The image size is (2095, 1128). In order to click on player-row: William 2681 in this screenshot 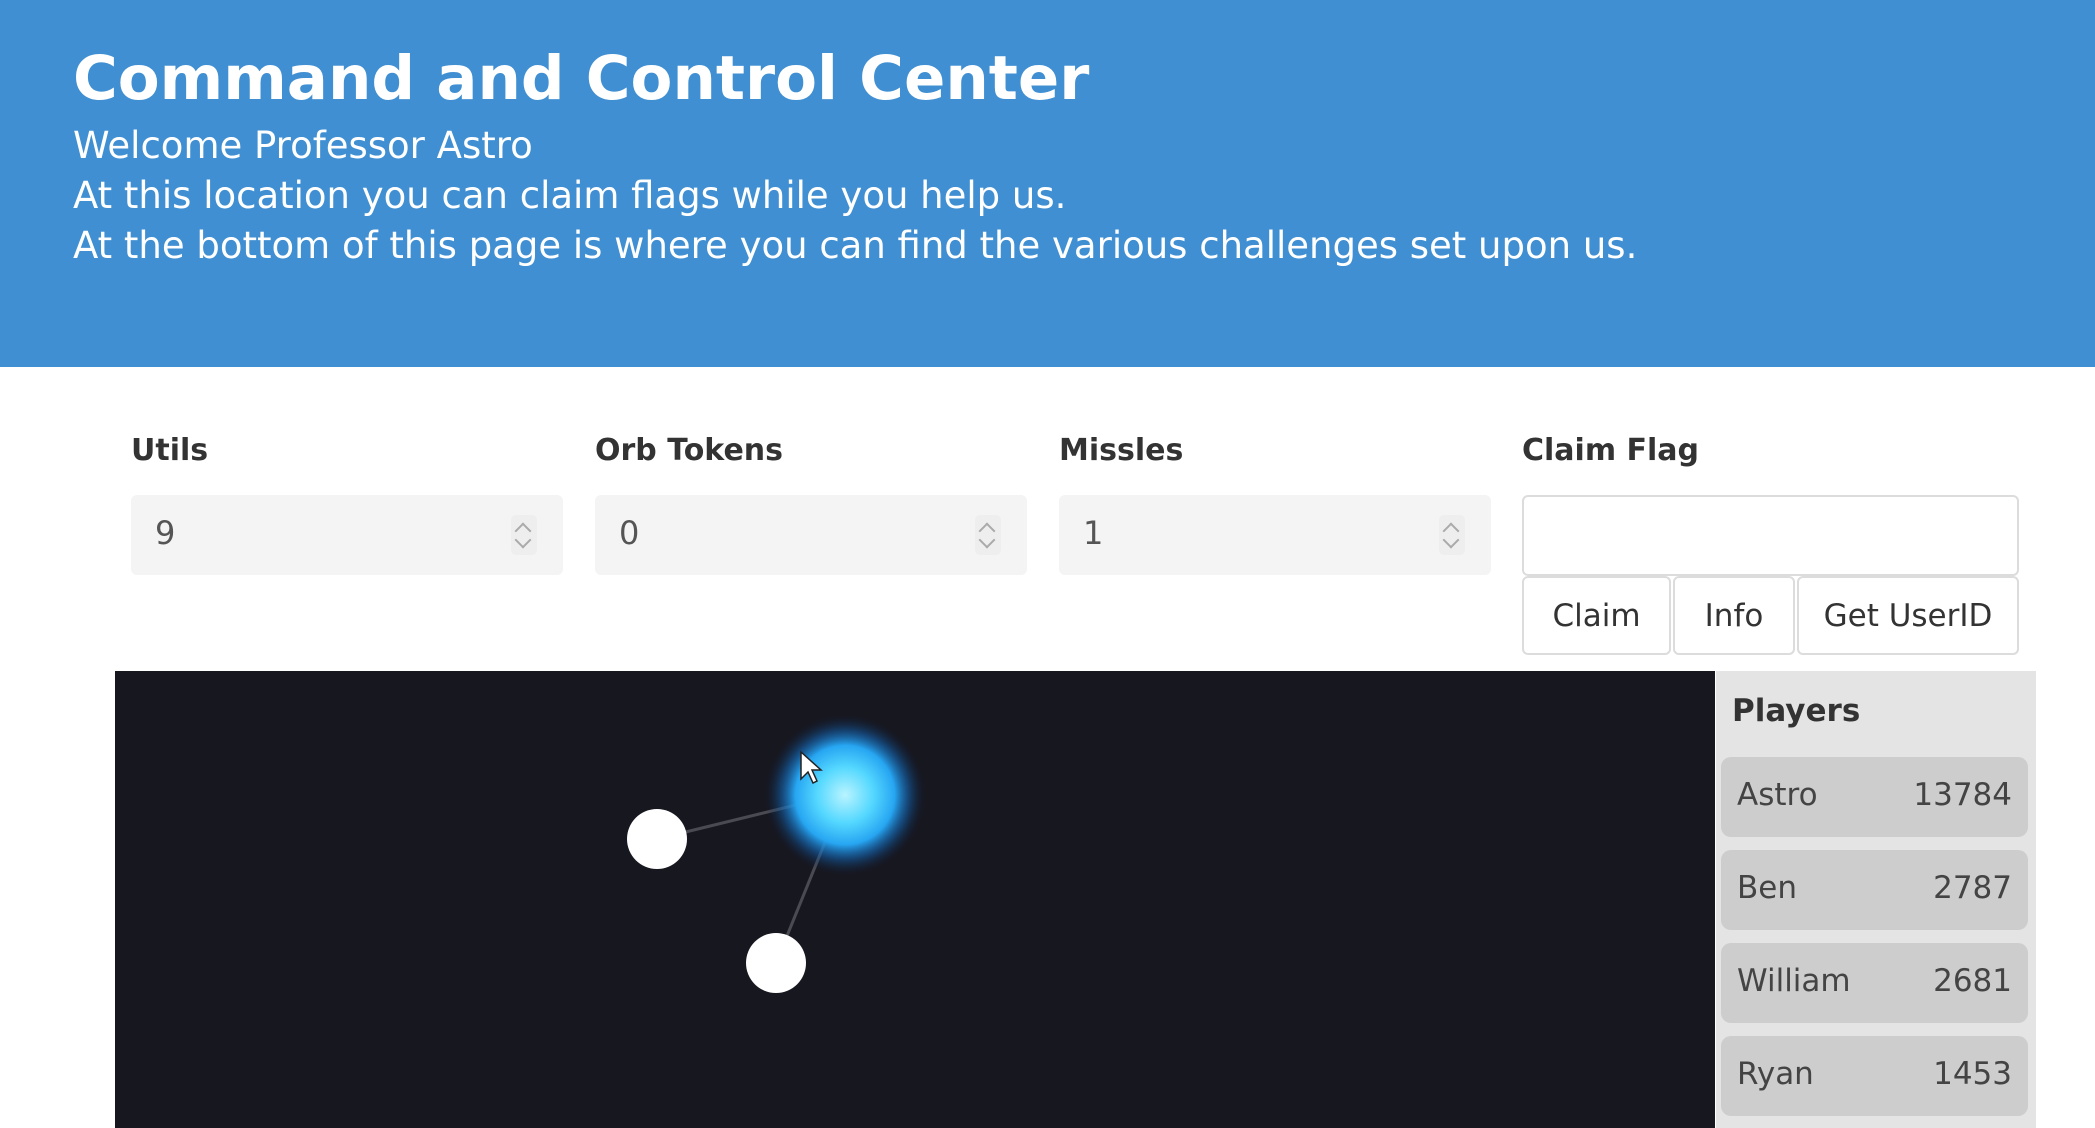, I will do `click(1874, 983)`.